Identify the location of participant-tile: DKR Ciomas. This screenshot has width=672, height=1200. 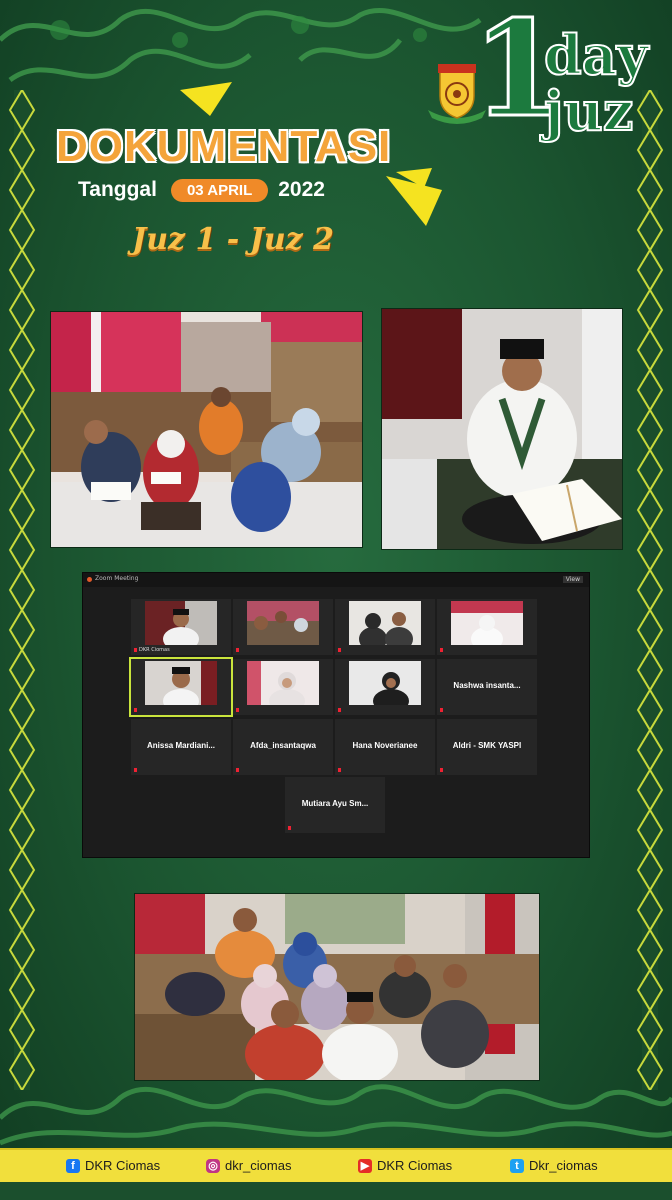
(181, 627).